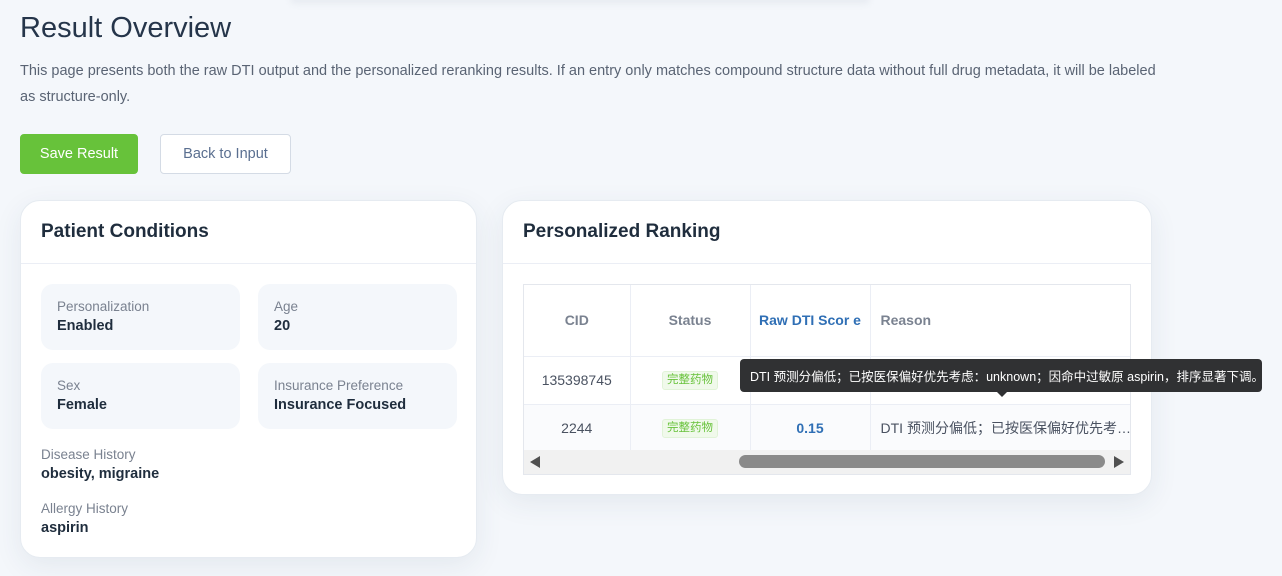 This screenshot has height=576, width=1282. What do you see at coordinates (79, 154) in the screenshot?
I see `save-result-button: Save Result` at bounding box center [79, 154].